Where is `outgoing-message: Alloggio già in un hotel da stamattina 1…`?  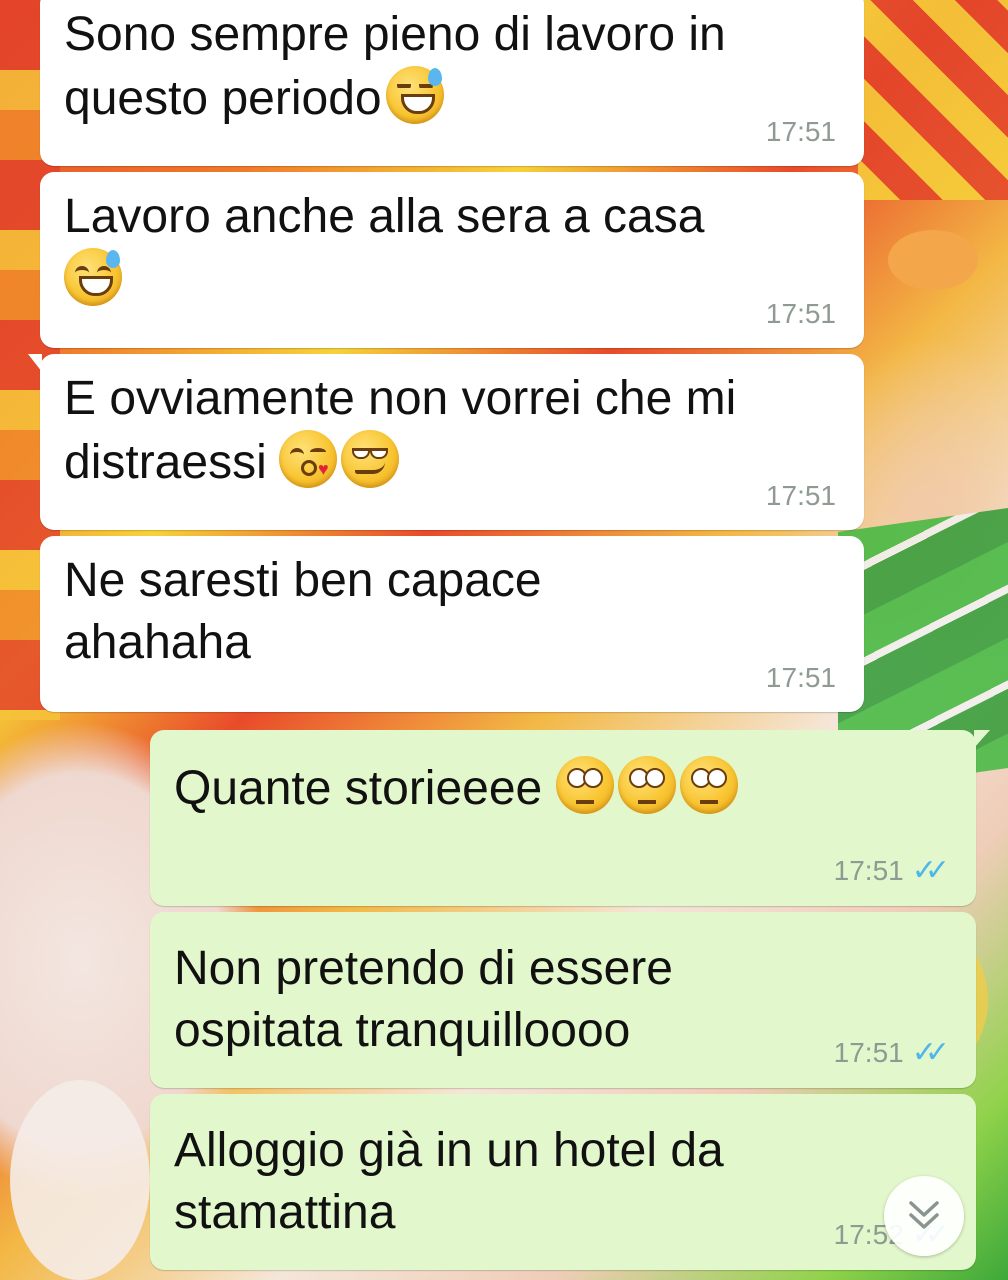 outgoing-message: Alloggio già in un hotel da stamattina 1… is located at coordinates (563, 1182).